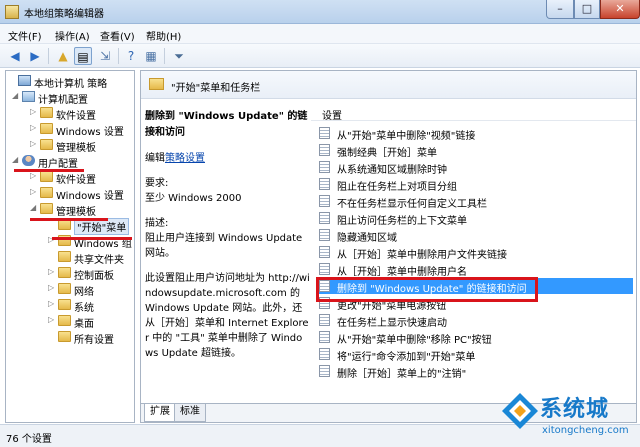 This screenshot has height=447, width=640. Describe the element at coordinates (620, 9) in the screenshot. I see `close-button: ✕` at that location.